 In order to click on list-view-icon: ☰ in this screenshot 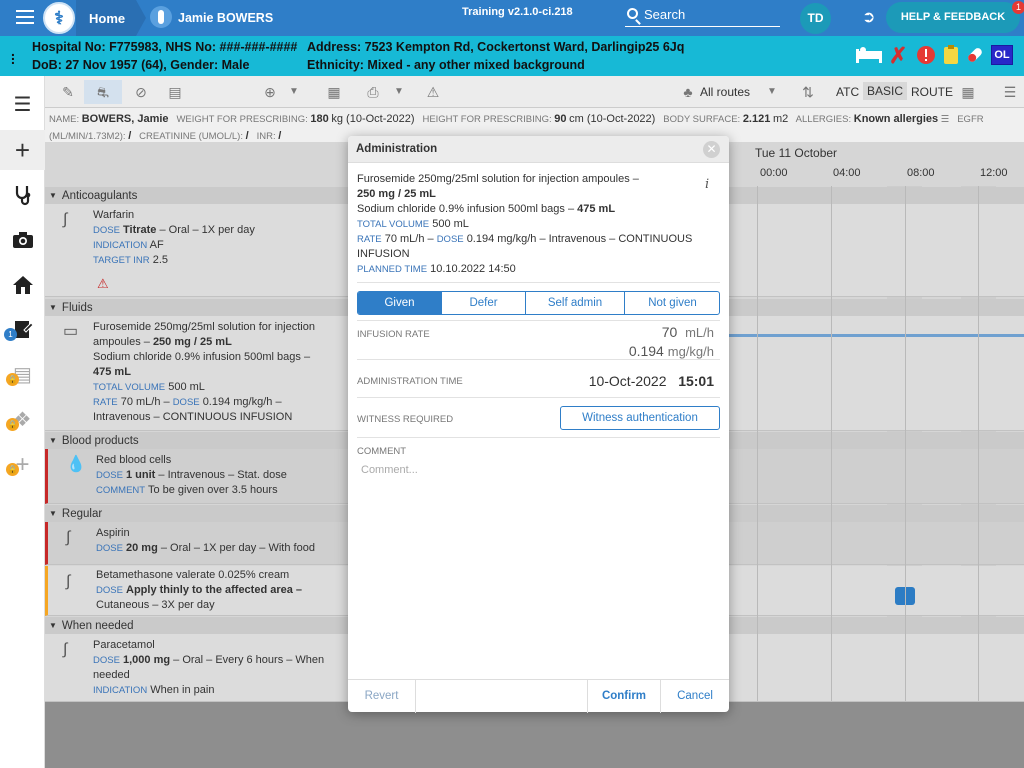, I will do `click(22, 105)`.